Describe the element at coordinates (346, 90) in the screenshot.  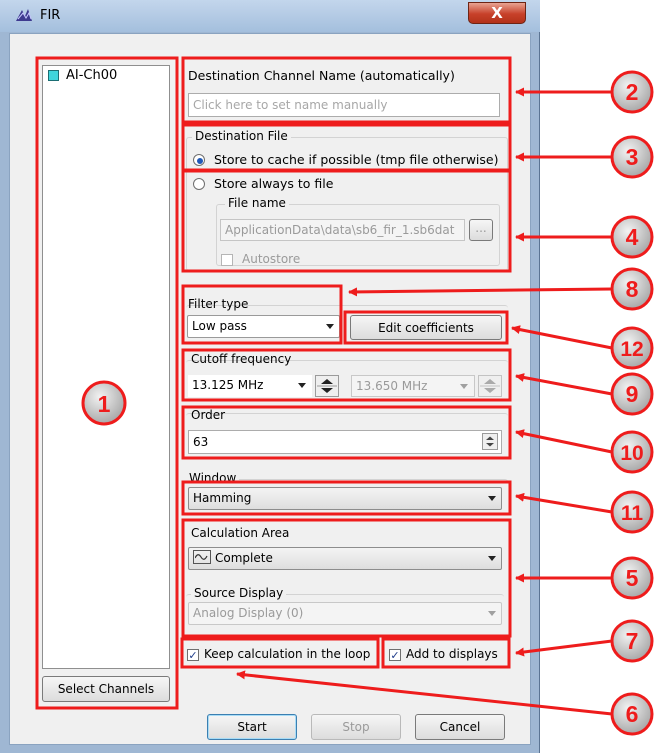
I see `annotation-box-destination-name` at that location.